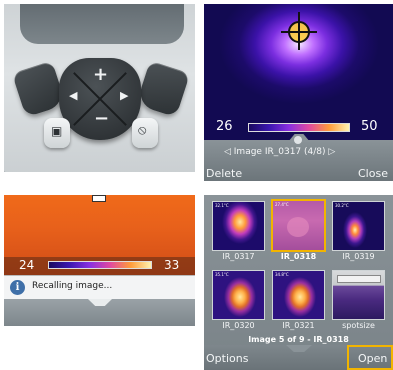 This screenshot has height=370, width=393. What do you see at coordinates (238, 325) in the screenshot?
I see `thumbnail-label: IR_0320` at bounding box center [238, 325].